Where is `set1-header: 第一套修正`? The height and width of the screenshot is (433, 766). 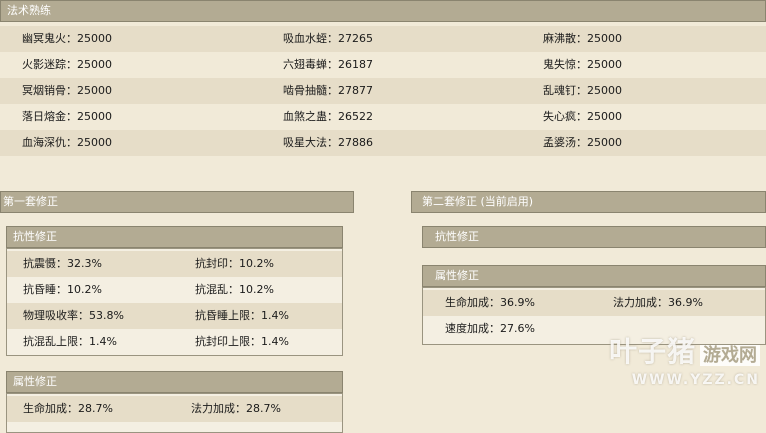
set1-header: 第一套修正 is located at coordinates (177, 202).